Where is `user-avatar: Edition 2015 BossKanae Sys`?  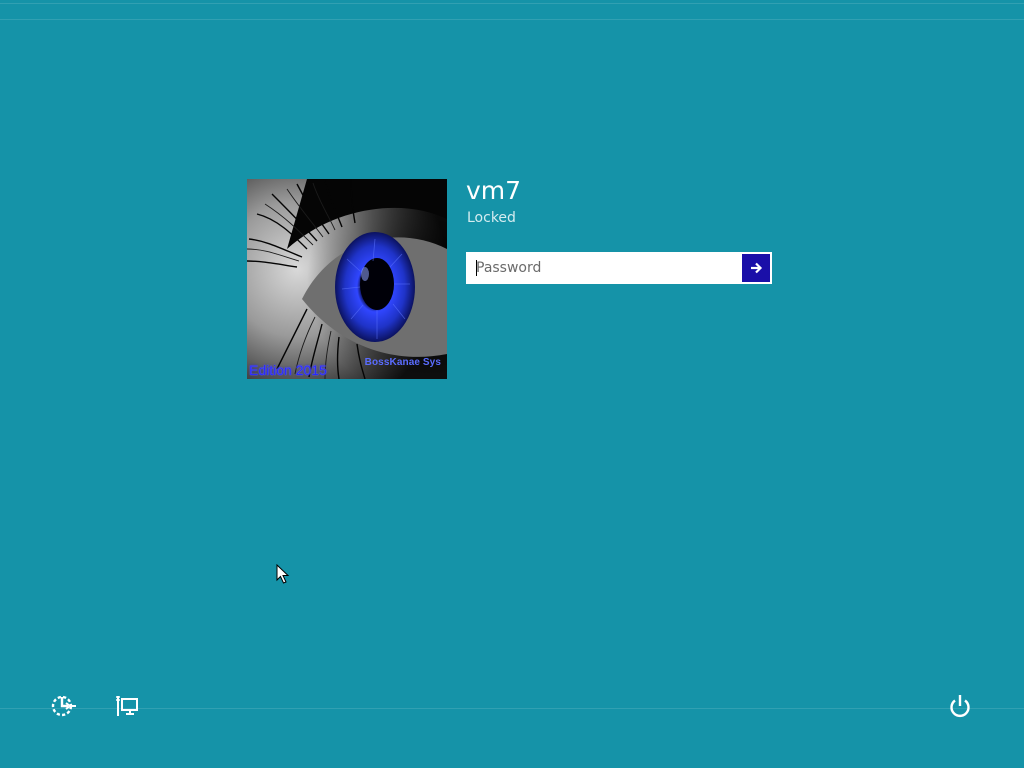
user-avatar: Edition 2015 BossKanae Sys is located at coordinates (347, 279).